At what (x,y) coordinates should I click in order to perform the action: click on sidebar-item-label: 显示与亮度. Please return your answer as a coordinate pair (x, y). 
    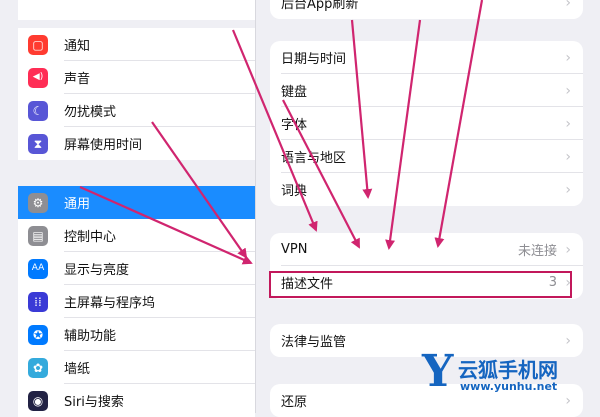
    Looking at the image, I should click on (97, 270).